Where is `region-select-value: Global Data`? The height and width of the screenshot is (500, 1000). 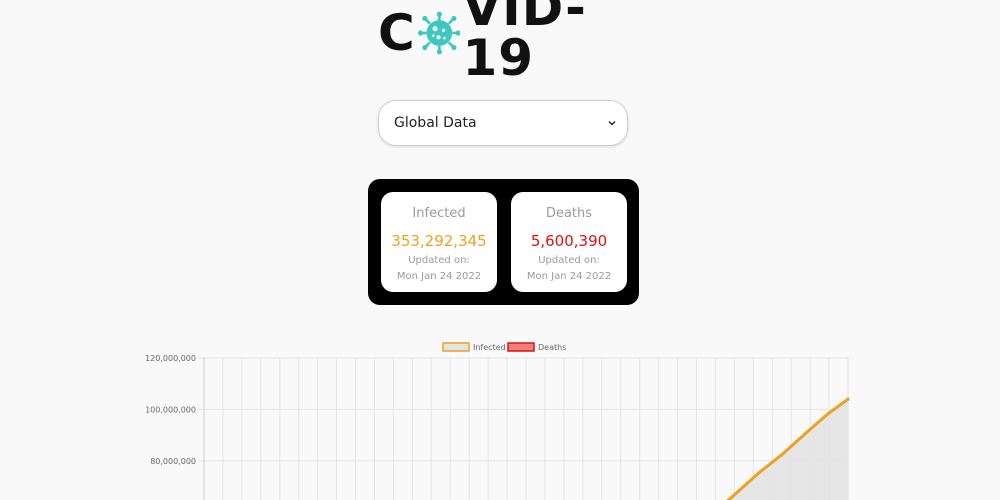 region-select-value: Global Data is located at coordinates (435, 123).